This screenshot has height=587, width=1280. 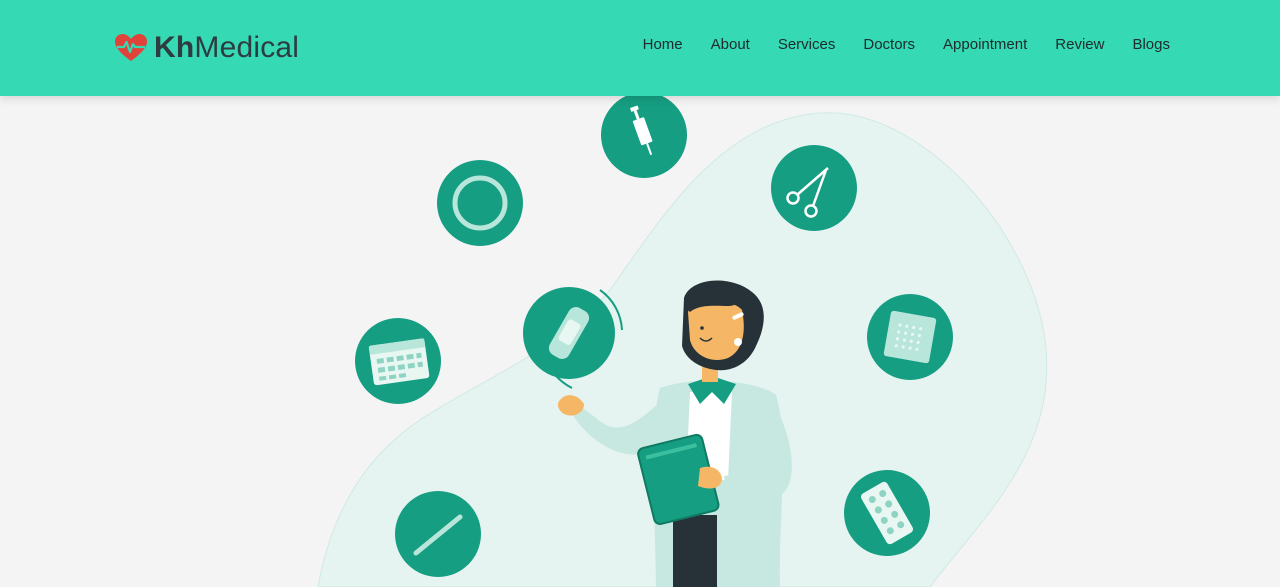 I want to click on nav-appointment: Appointment, so click(x=985, y=44).